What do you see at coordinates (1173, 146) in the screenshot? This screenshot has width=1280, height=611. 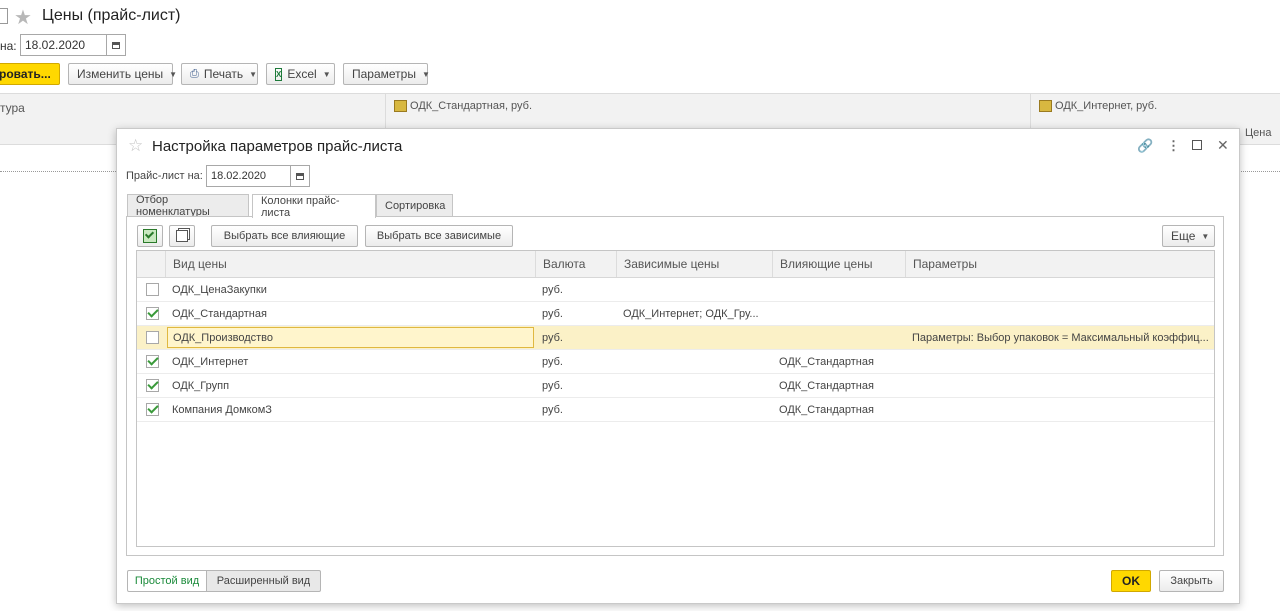 I see `more-vertical-icon: ⋮` at bounding box center [1173, 146].